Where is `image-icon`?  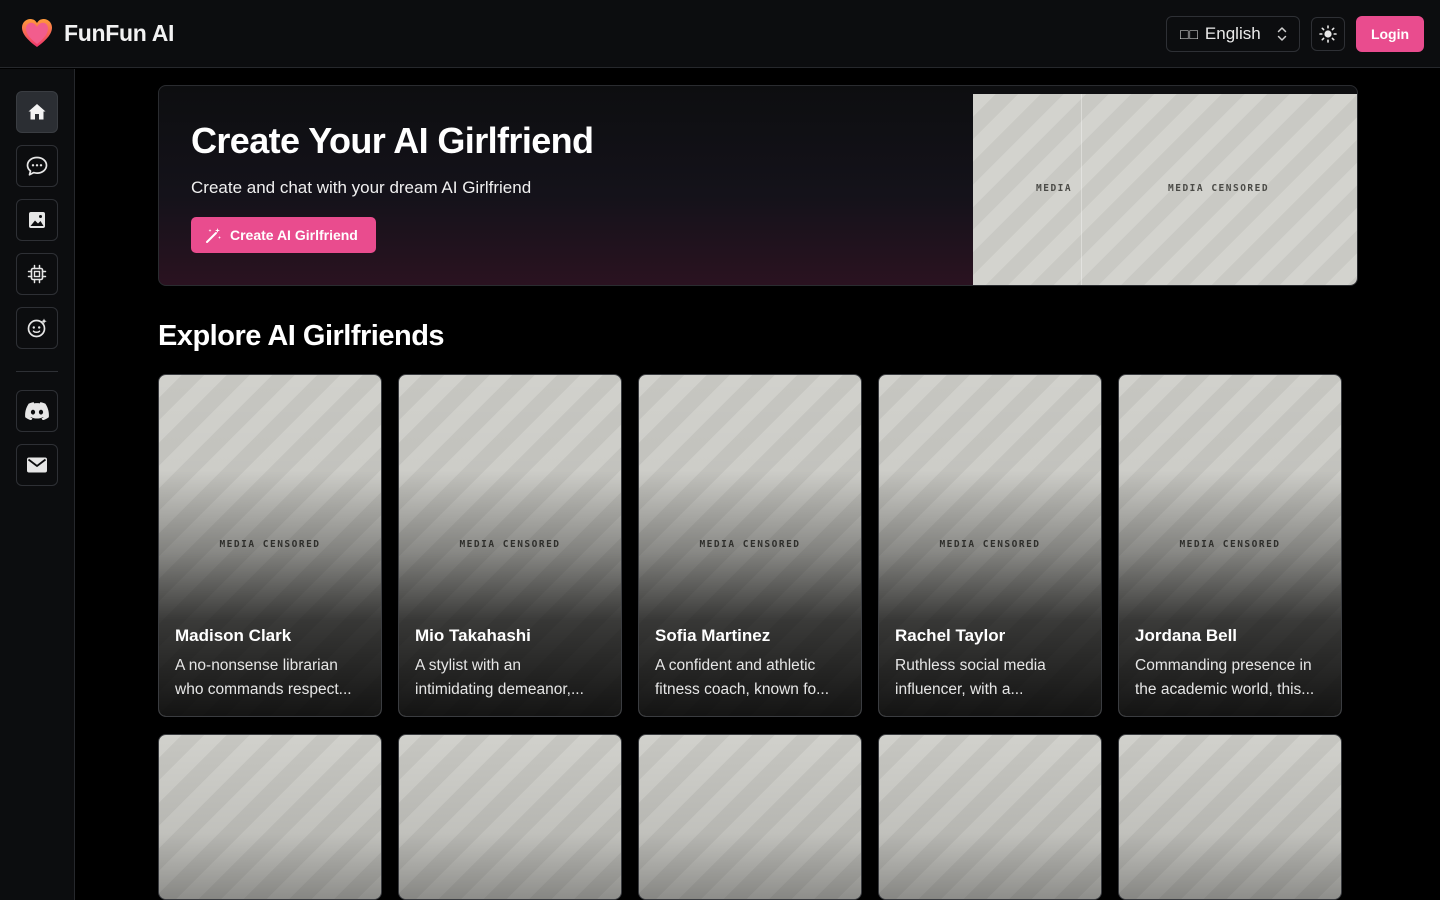 image-icon is located at coordinates (37, 220).